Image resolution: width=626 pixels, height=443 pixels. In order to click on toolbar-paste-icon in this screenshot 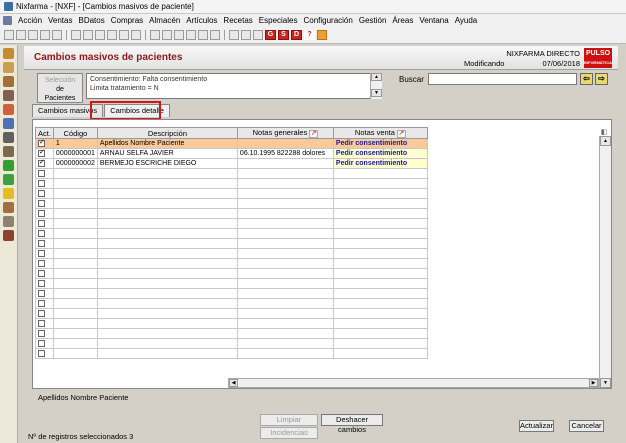, I will do `click(57, 35)`.